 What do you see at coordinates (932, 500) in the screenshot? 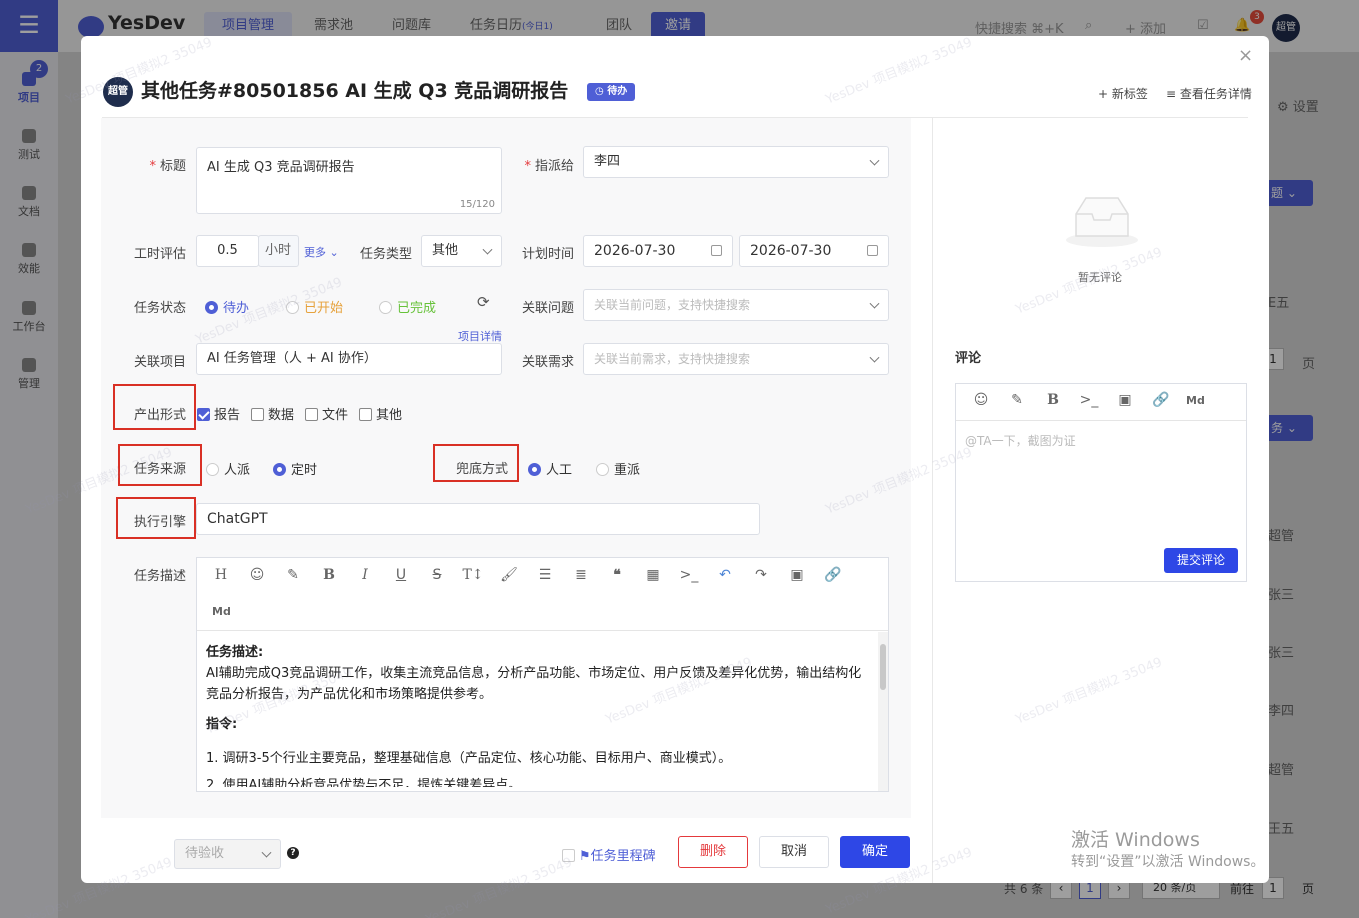
I see `column-divider` at bounding box center [932, 500].